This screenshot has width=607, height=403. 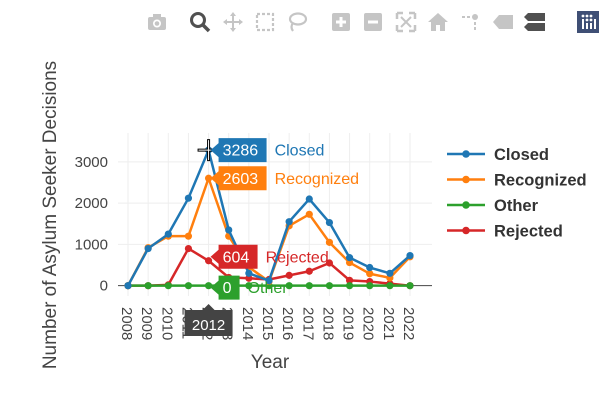 What do you see at coordinates (516, 206) in the screenshot?
I see `legend-label: Other` at bounding box center [516, 206].